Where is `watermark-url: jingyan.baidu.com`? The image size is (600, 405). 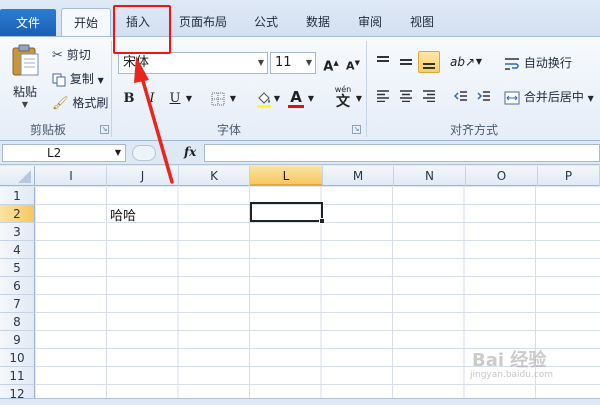 watermark-url: jingyan.baidu.com is located at coordinates (512, 375).